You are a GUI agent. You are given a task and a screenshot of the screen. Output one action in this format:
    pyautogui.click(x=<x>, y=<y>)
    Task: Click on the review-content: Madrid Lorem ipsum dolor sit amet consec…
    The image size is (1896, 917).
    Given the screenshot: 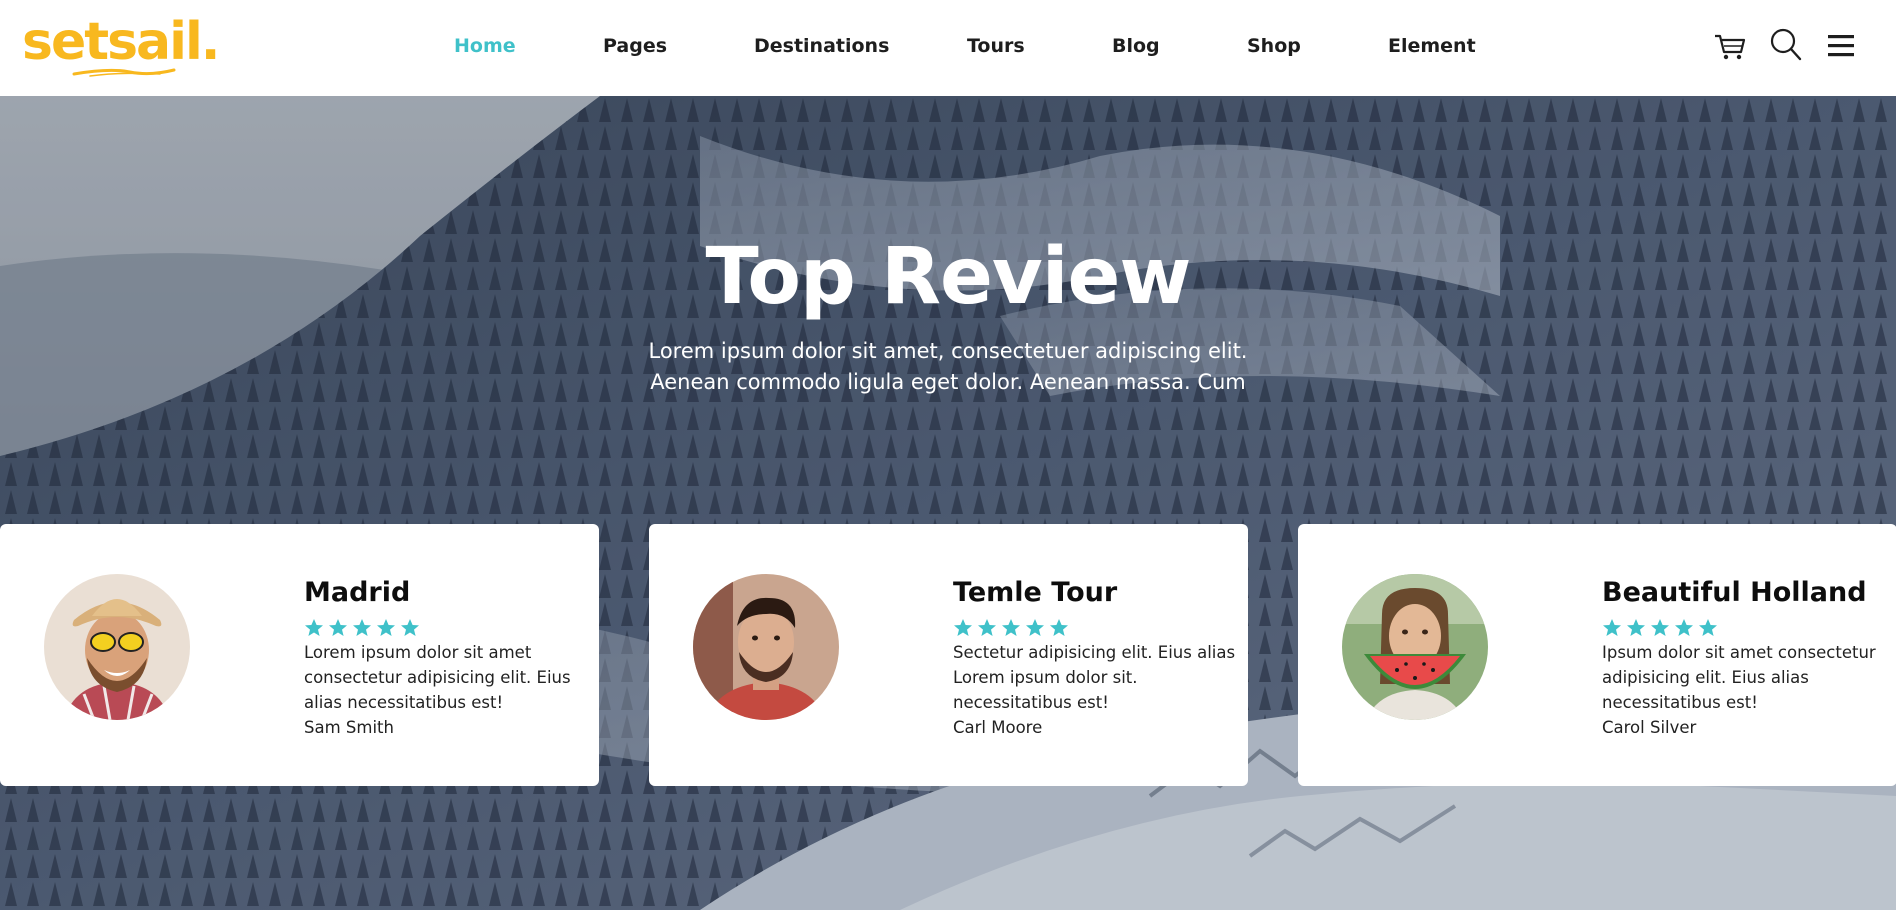 What is the action you would take?
    pyautogui.click(x=449, y=658)
    